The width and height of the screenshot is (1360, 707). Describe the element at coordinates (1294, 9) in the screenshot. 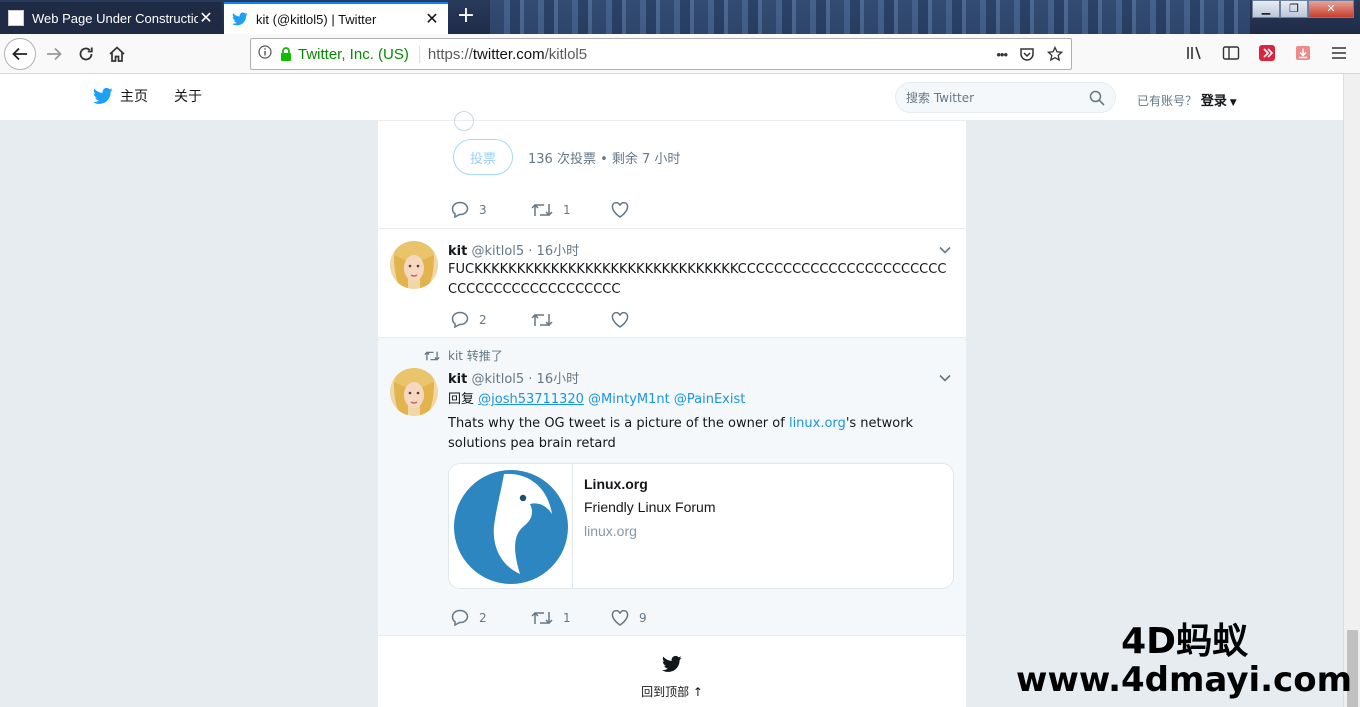

I see `maximize-button: ❐` at that location.